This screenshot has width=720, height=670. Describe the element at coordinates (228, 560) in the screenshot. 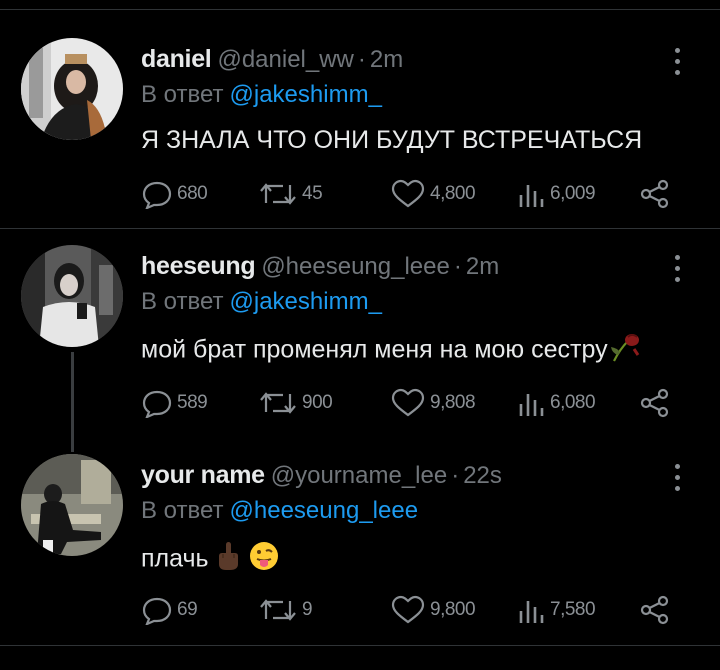

I see `middle-finger-emoji` at that location.